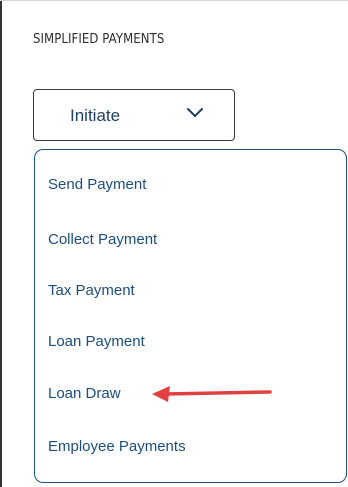  I want to click on chevron-down-icon, so click(195, 112).